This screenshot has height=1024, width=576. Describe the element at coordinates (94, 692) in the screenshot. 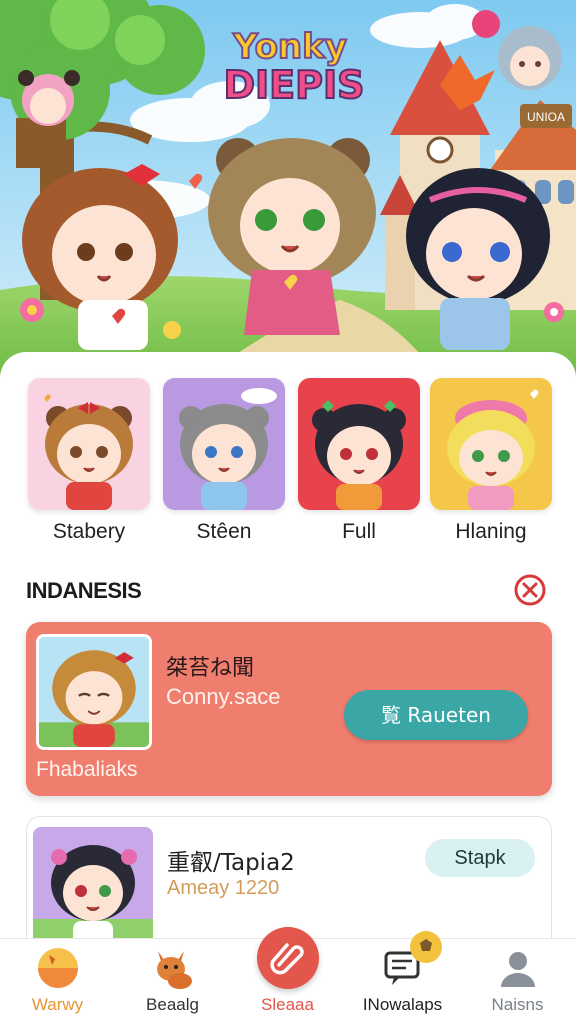

I see `featured-thumbnail` at that location.